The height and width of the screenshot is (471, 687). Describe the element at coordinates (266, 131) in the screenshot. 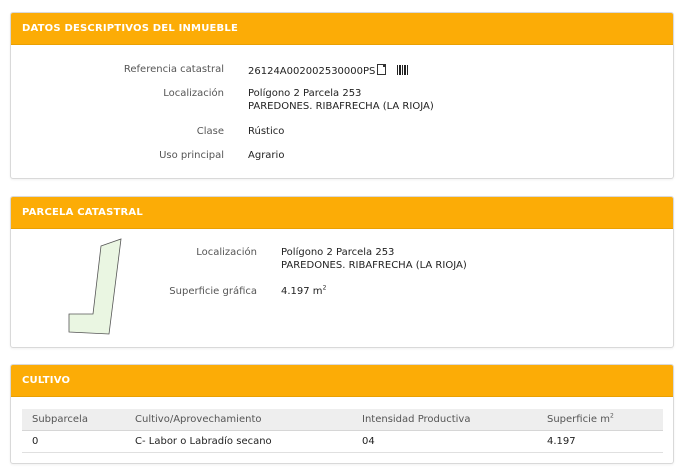

I see `clase-value: Rústico` at that location.